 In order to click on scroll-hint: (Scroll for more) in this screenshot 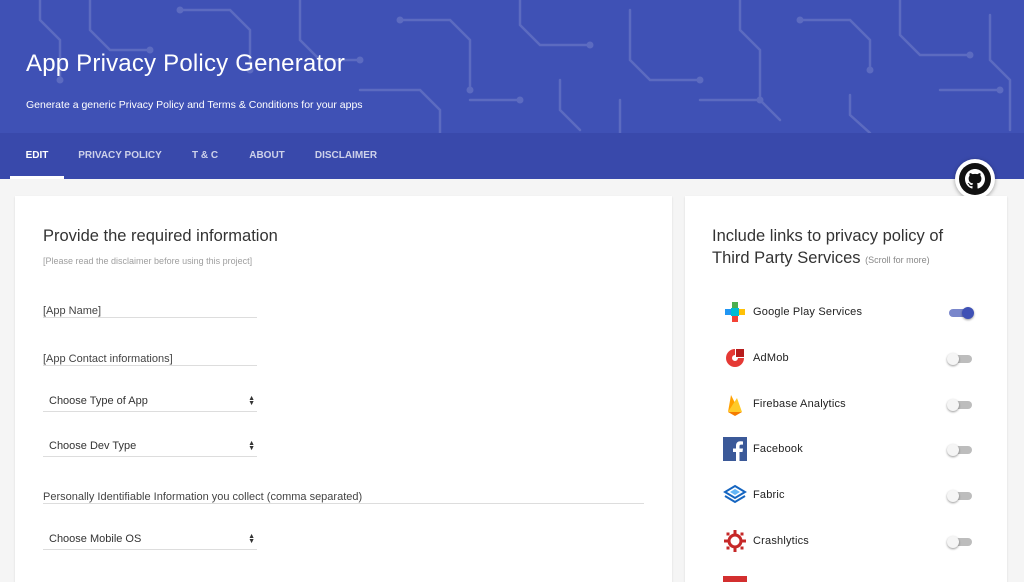, I will do `click(897, 260)`.